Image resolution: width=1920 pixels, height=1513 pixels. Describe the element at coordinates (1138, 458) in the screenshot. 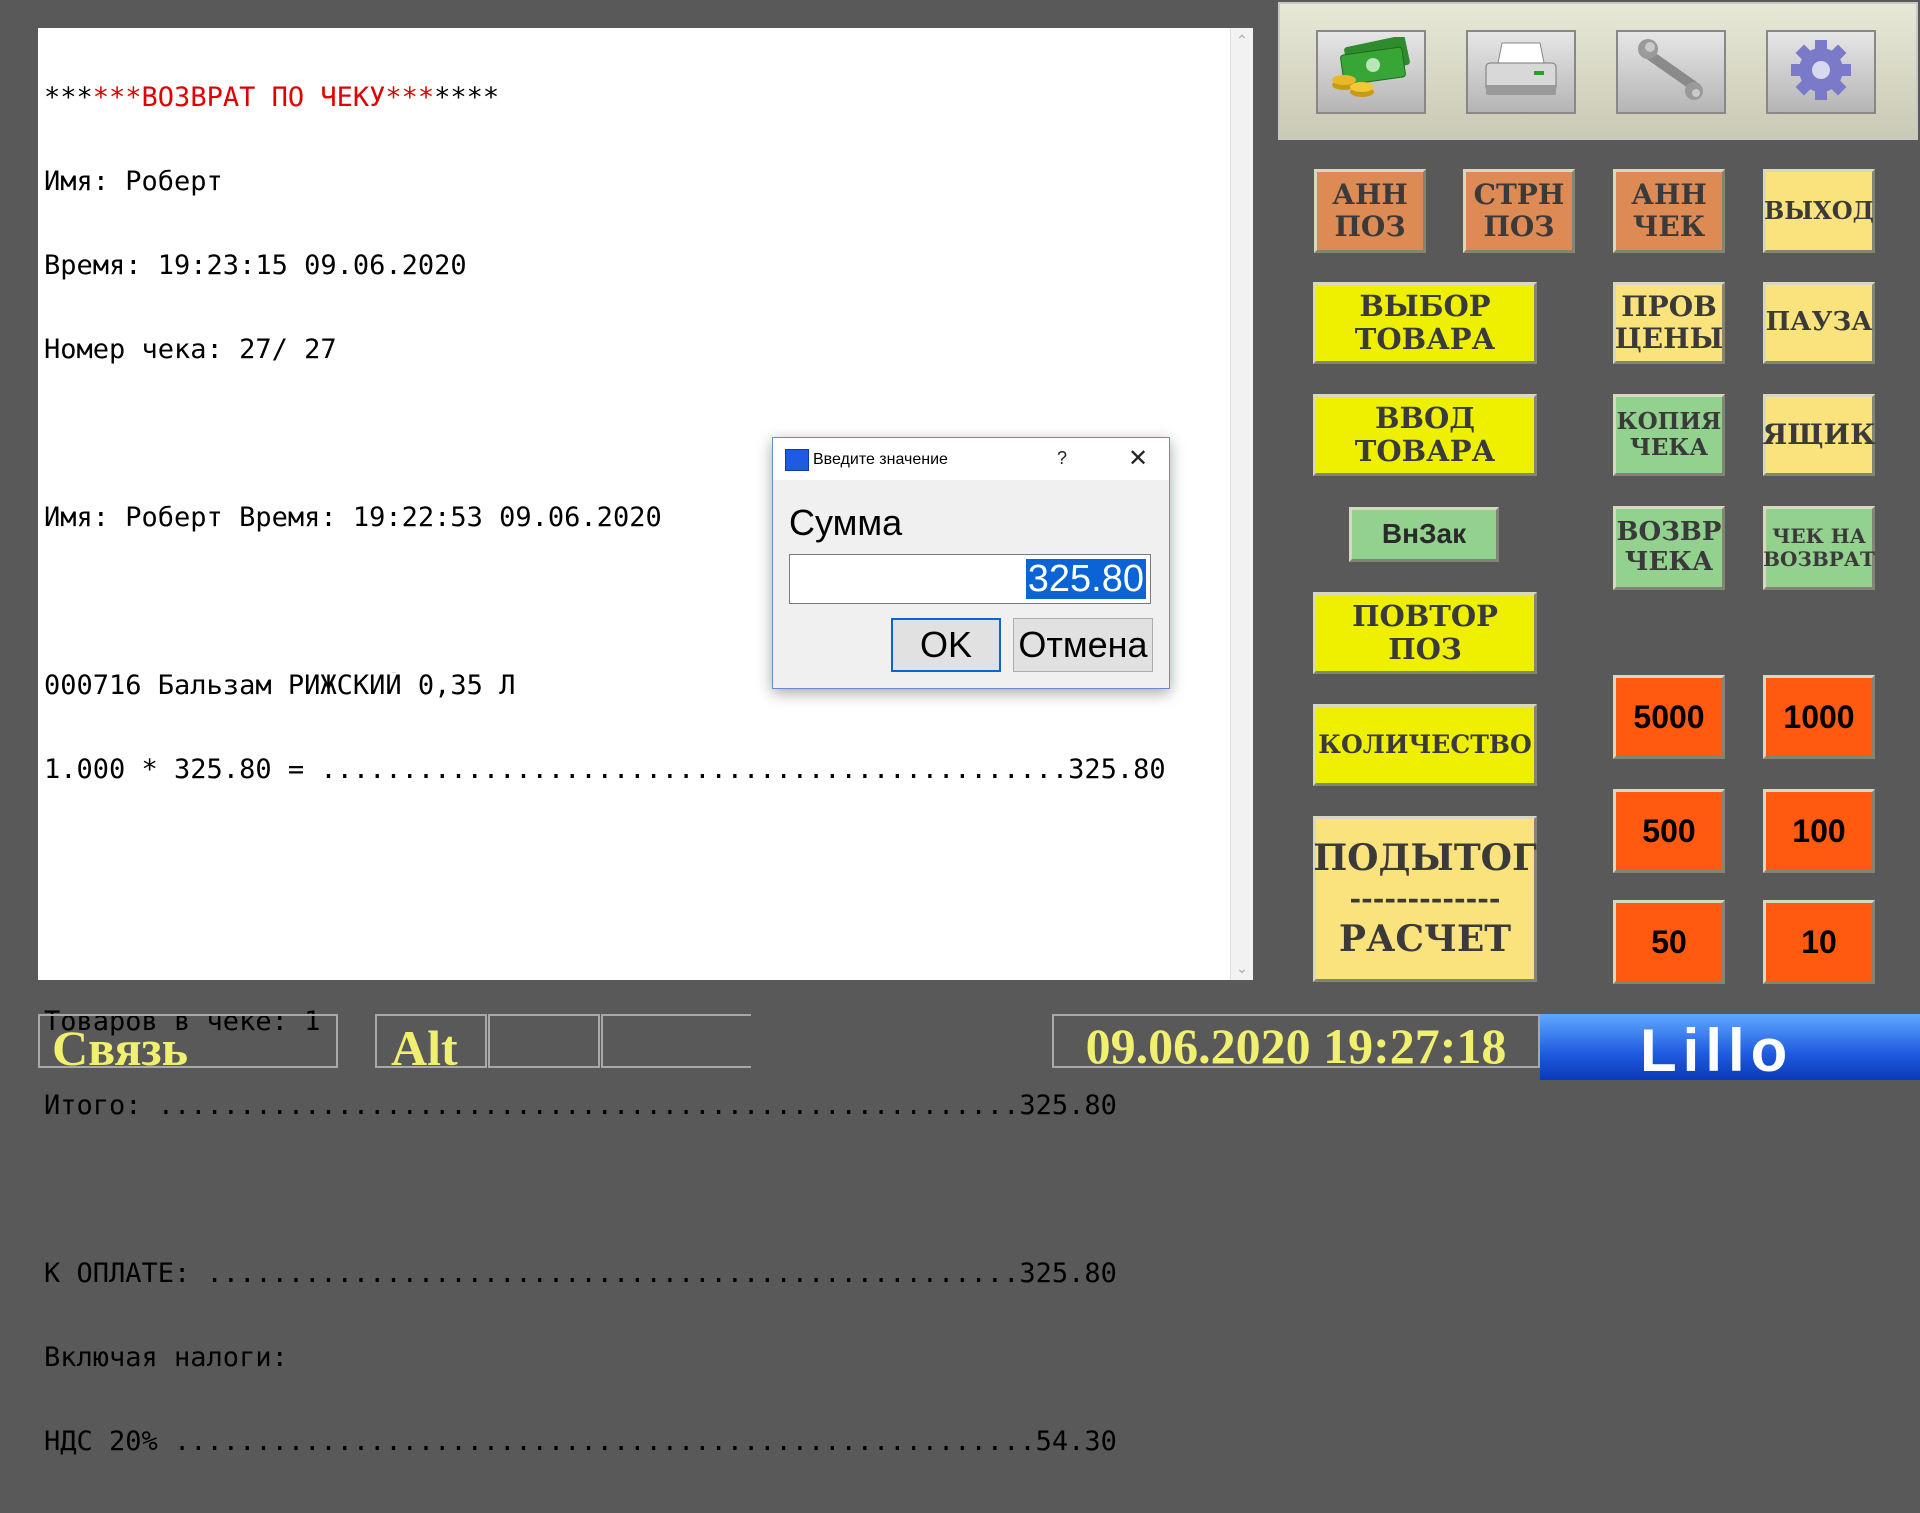

I see `close-icon: ✕` at that location.